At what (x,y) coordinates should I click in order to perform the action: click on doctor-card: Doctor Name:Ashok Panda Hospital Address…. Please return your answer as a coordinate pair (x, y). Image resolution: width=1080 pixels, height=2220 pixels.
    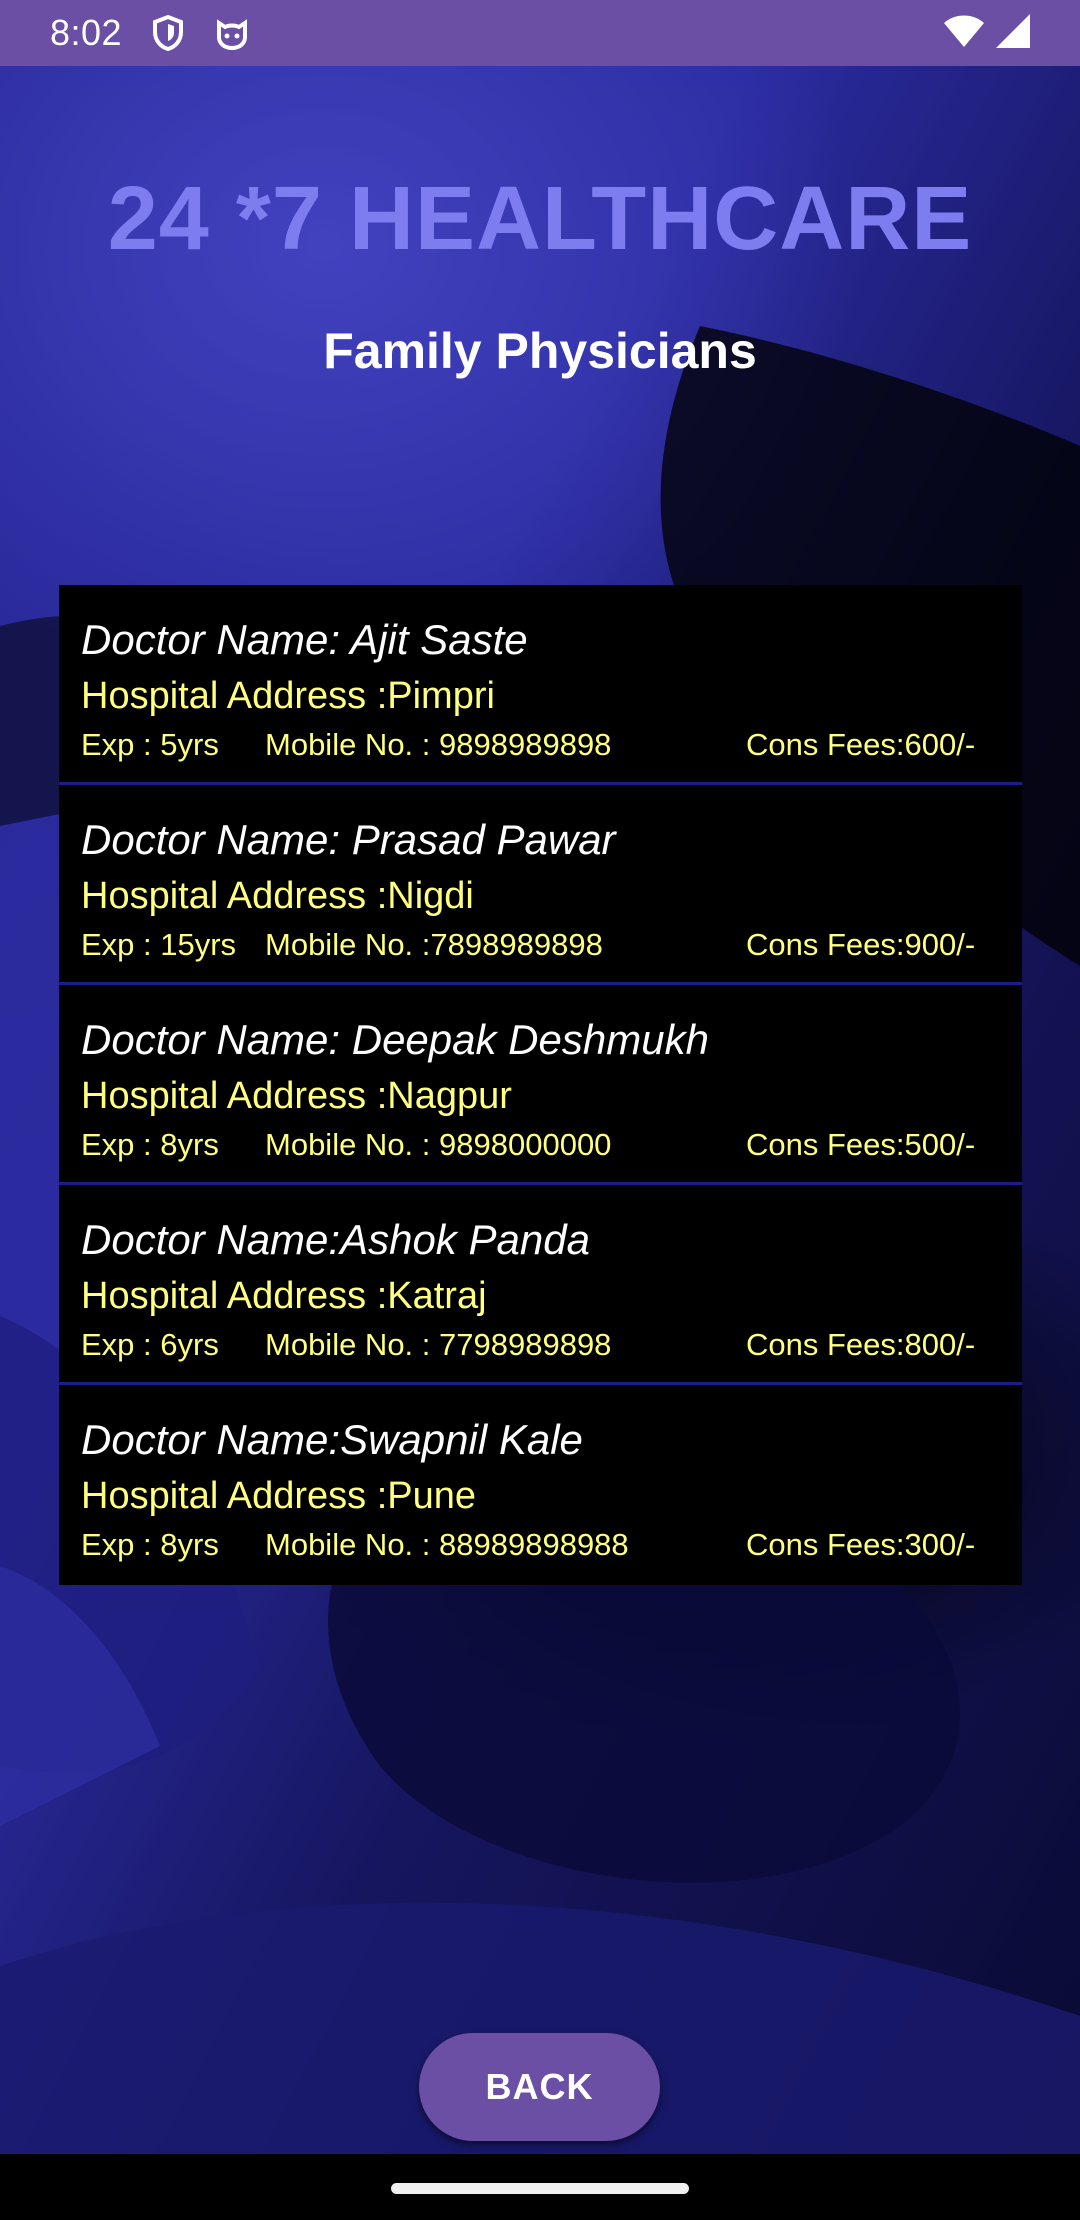
    Looking at the image, I should click on (540, 1285).